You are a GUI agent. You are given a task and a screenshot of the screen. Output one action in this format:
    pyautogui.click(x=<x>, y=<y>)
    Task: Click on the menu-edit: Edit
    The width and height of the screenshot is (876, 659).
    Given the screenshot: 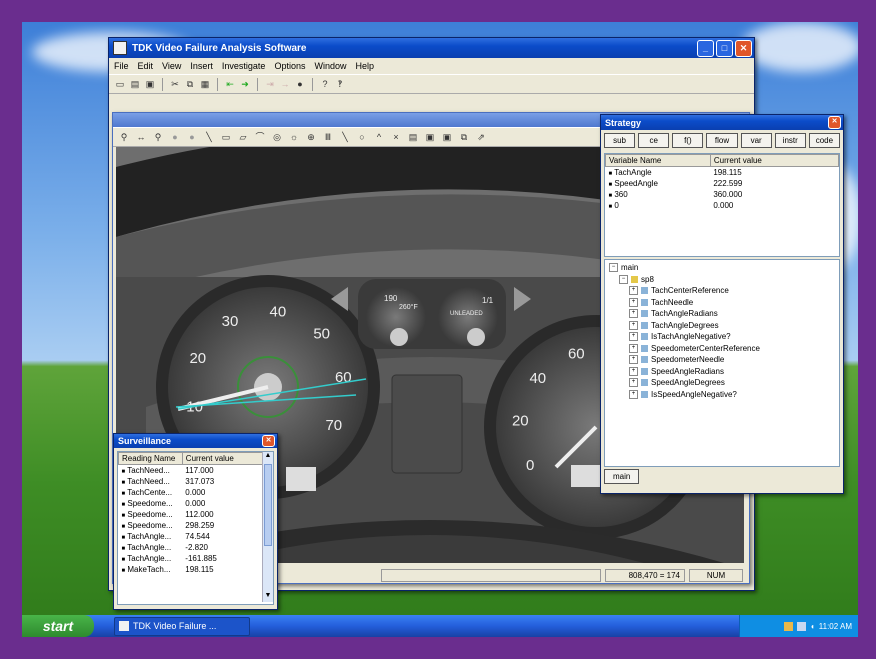 What is the action you would take?
    pyautogui.click(x=146, y=66)
    